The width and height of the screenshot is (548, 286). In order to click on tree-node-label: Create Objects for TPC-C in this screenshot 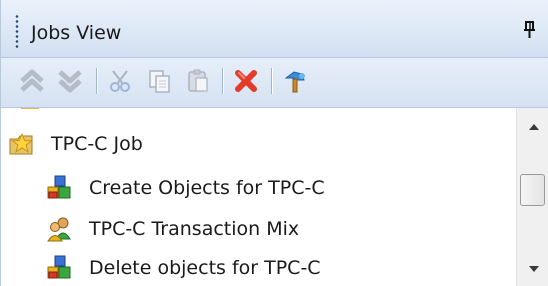, I will do `click(207, 188)`.